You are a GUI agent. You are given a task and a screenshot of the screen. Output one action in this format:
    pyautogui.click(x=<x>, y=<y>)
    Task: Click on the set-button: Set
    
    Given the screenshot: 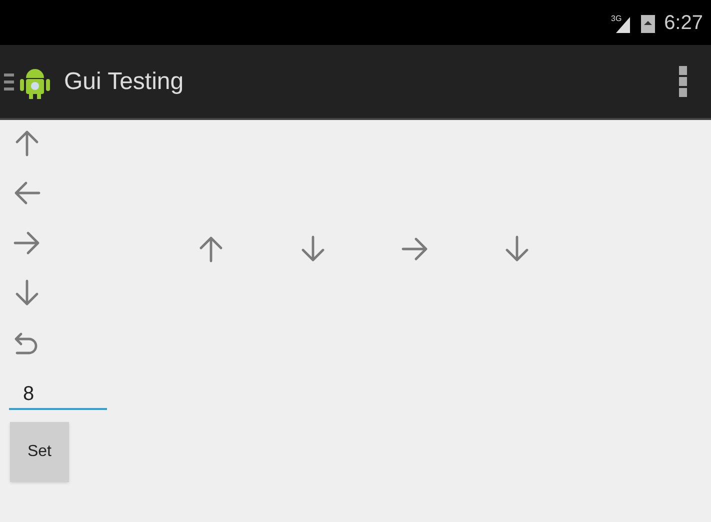 What is the action you would take?
    pyautogui.click(x=39, y=452)
    